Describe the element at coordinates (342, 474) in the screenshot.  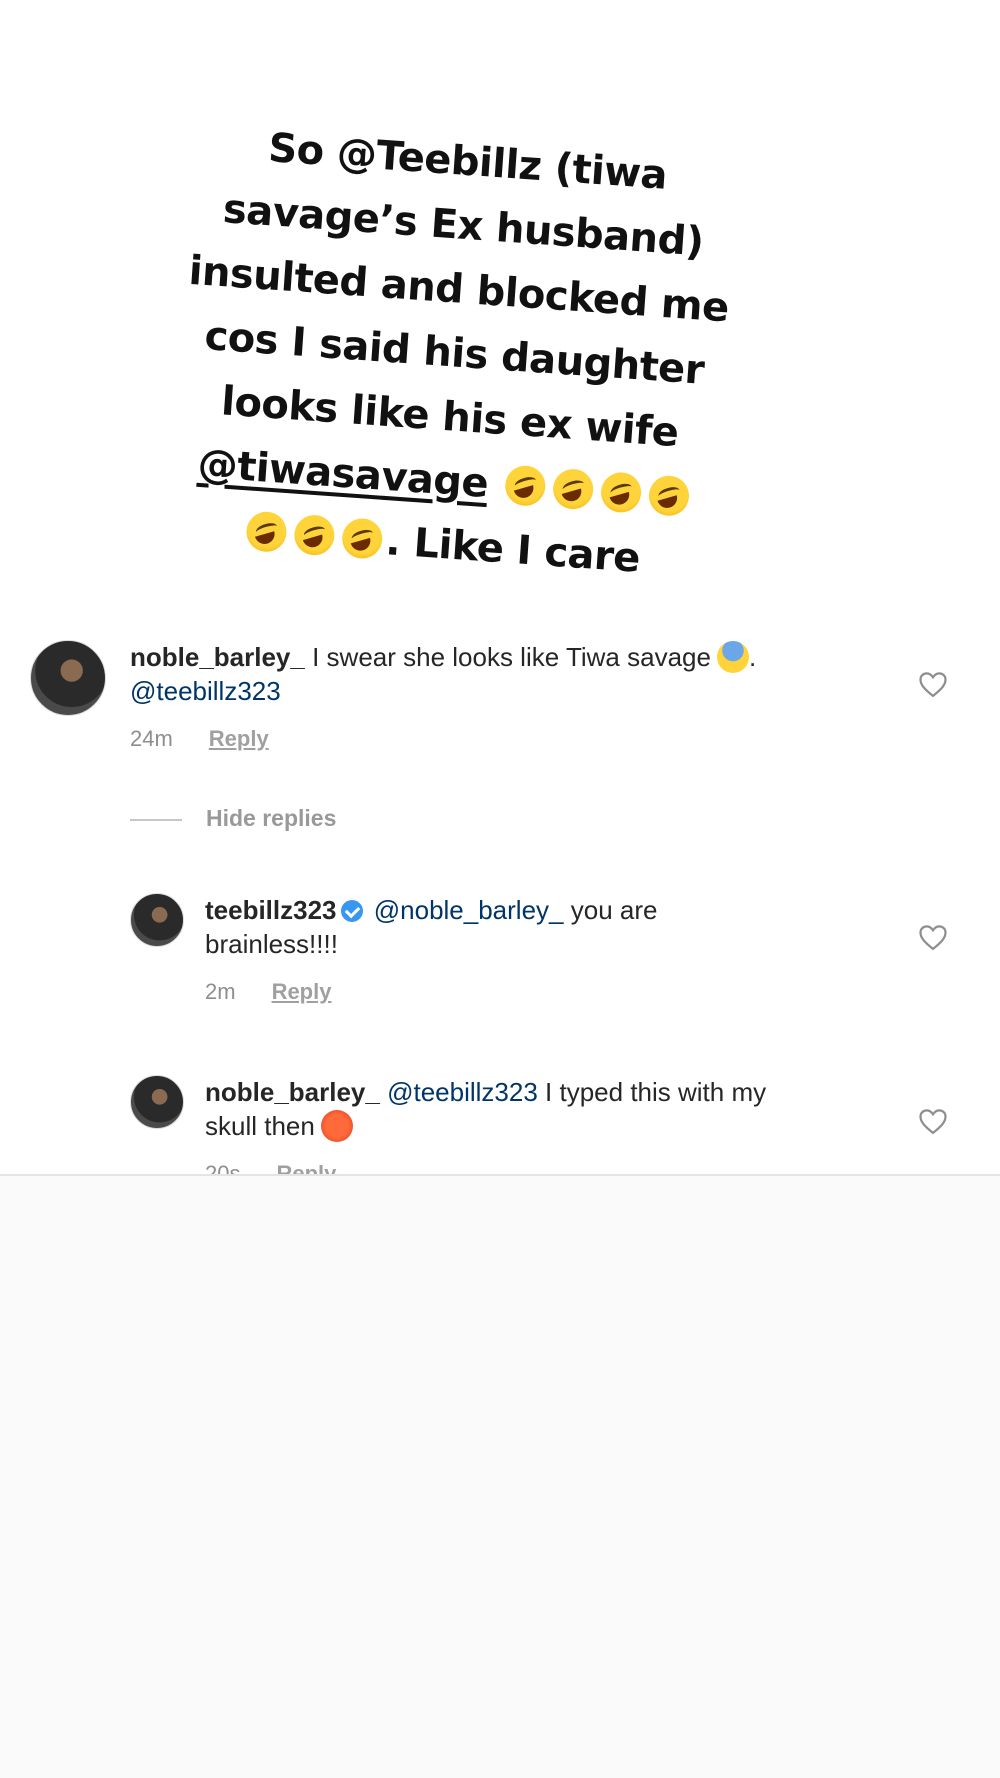
I see `caption-mention: @tiwasavage` at that location.